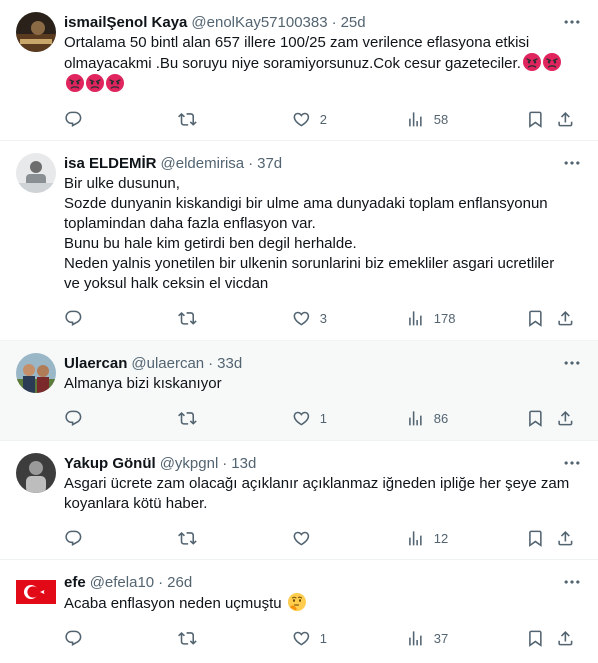 The width and height of the screenshot is (598, 663). Describe the element at coordinates (75, 582) in the screenshot. I see `display-name: efe` at that location.